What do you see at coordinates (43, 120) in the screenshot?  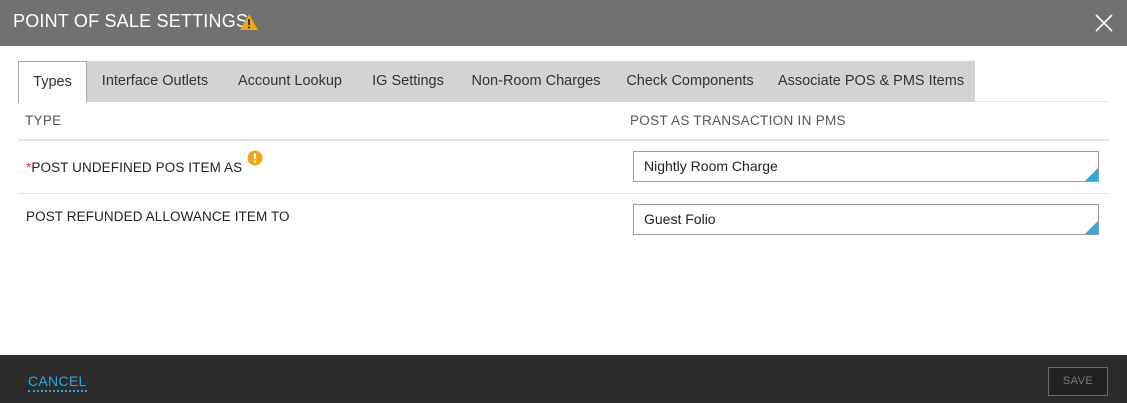 I see `column-header-type: TYPE` at bounding box center [43, 120].